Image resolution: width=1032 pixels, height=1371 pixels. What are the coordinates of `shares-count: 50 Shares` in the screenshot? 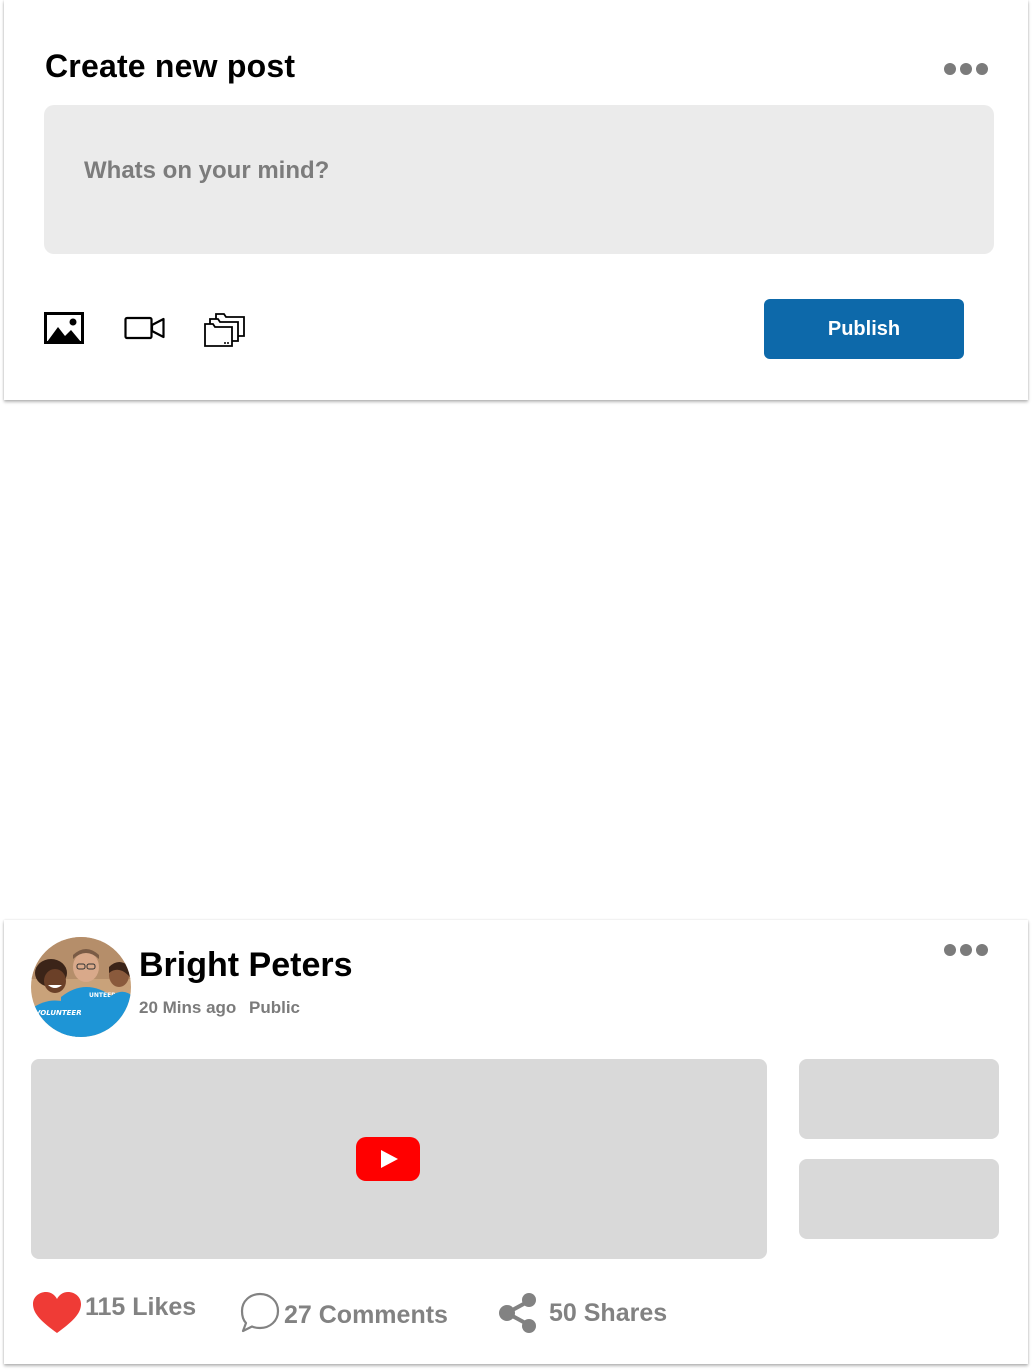 It's located at (608, 1312).